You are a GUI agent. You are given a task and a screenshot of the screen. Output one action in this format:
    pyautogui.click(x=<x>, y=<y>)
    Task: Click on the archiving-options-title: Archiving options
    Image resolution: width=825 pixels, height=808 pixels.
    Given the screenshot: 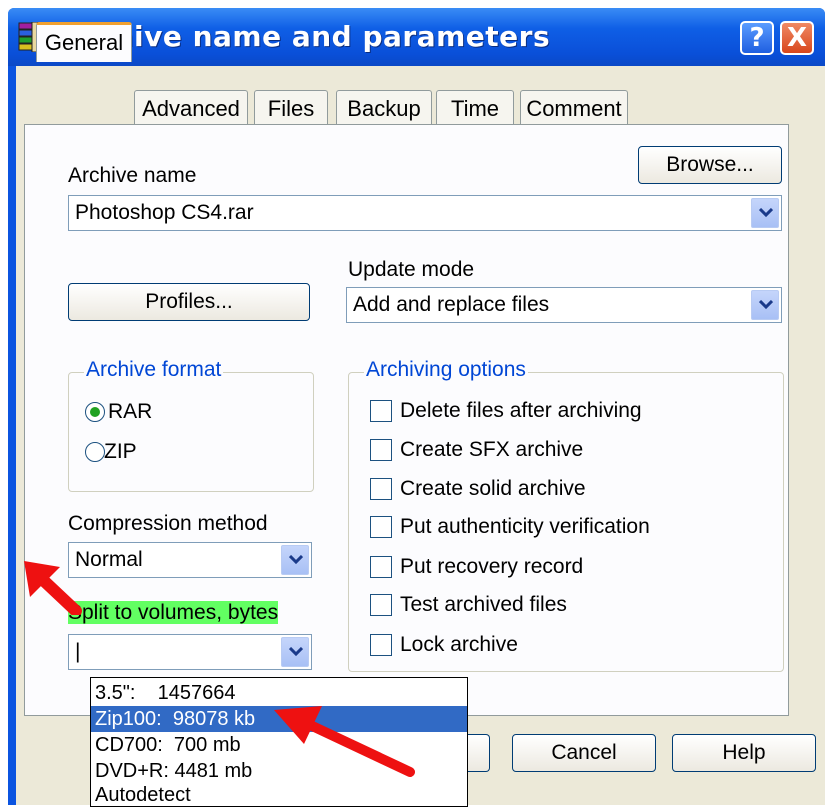 What is the action you would take?
    pyautogui.click(x=446, y=370)
    